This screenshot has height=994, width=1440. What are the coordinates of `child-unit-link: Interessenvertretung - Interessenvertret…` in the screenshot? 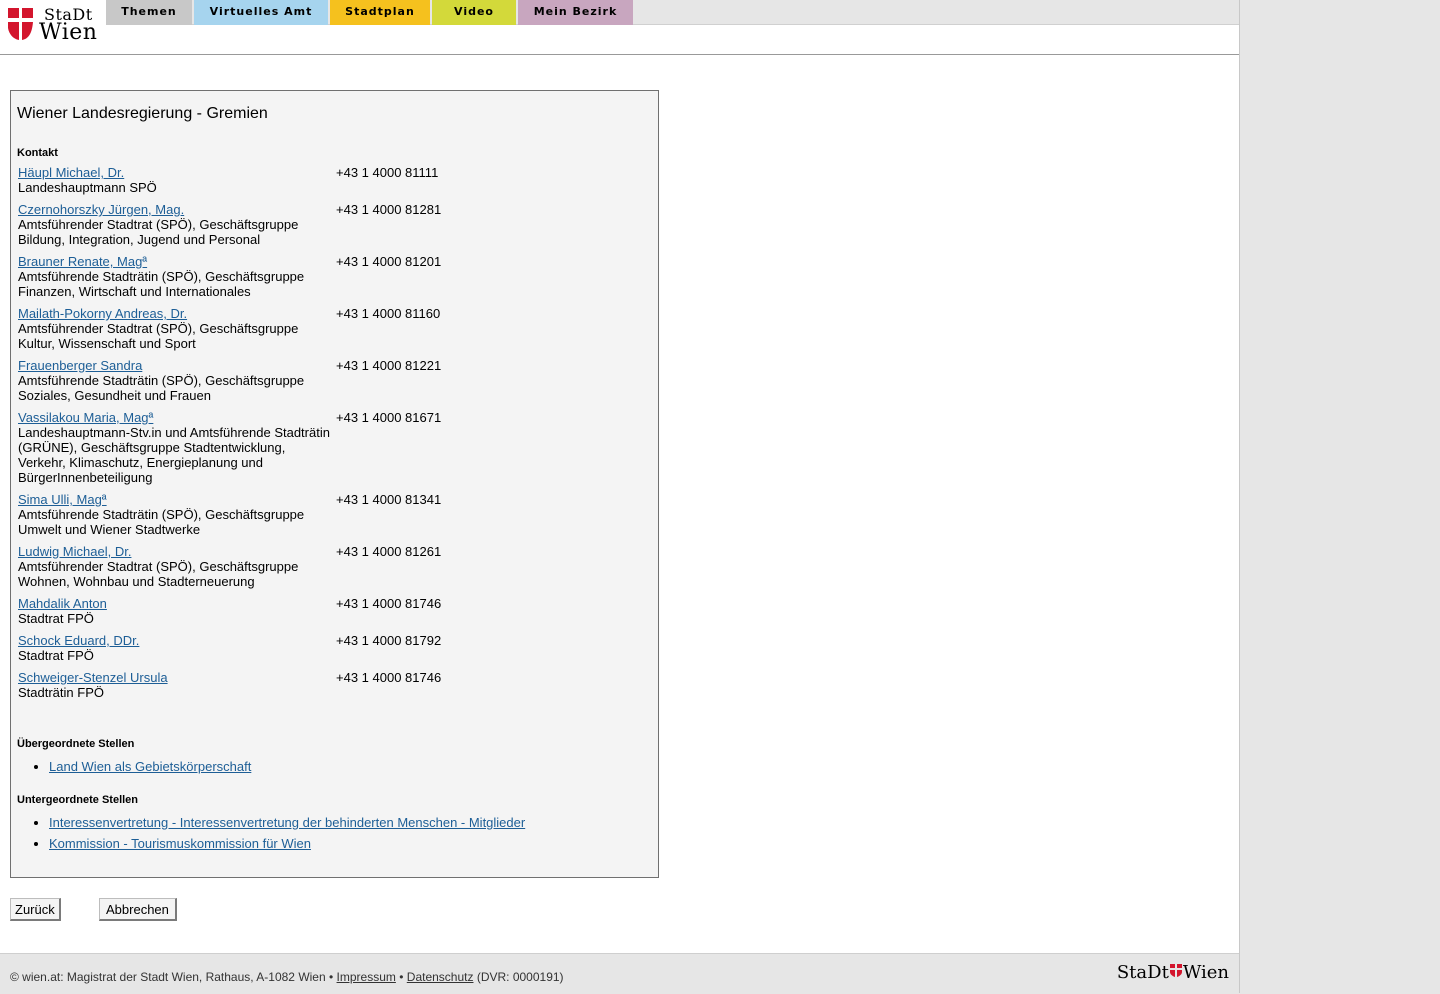 It's located at (287, 822).